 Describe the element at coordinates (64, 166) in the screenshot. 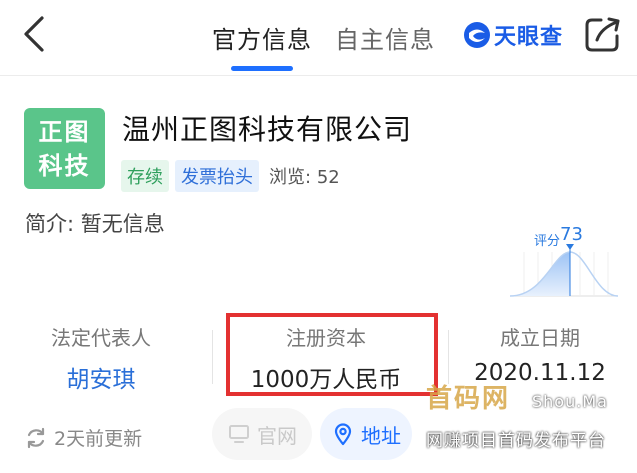

I see `logo-line-2: 科技` at that location.